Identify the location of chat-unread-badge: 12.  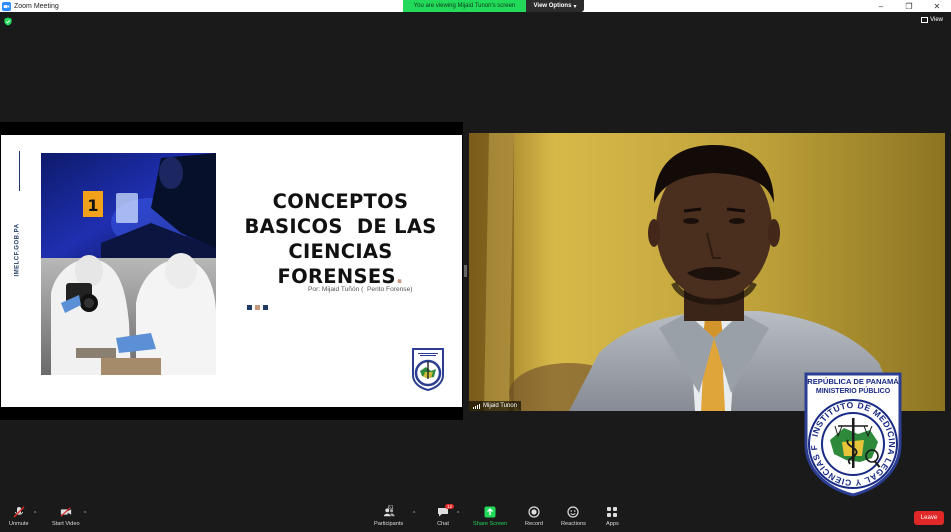
(450, 506).